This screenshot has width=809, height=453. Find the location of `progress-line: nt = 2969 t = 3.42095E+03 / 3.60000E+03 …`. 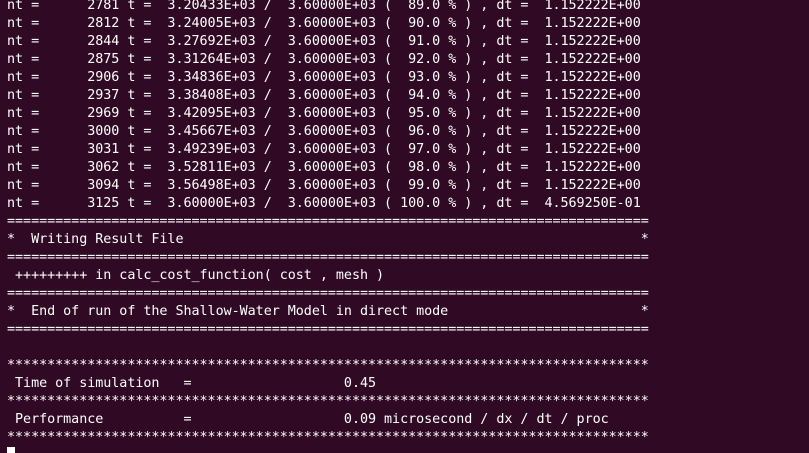

progress-line: nt = 2969 t = 3.42095E+03 / 3.60000E+03 … is located at coordinates (324, 113).